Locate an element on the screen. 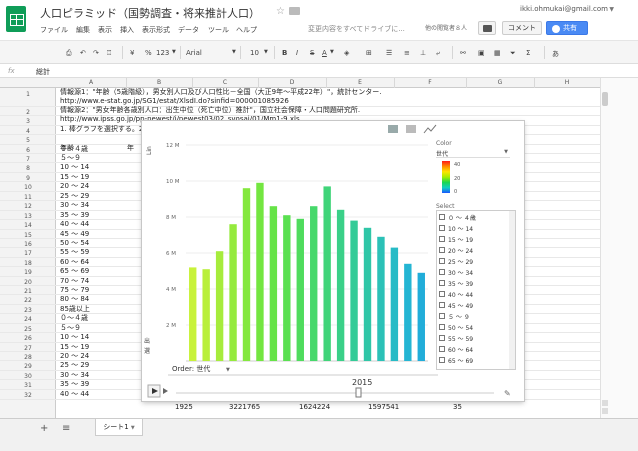 The image size is (638, 451). row-header: 14 is located at coordinates (28, 225).